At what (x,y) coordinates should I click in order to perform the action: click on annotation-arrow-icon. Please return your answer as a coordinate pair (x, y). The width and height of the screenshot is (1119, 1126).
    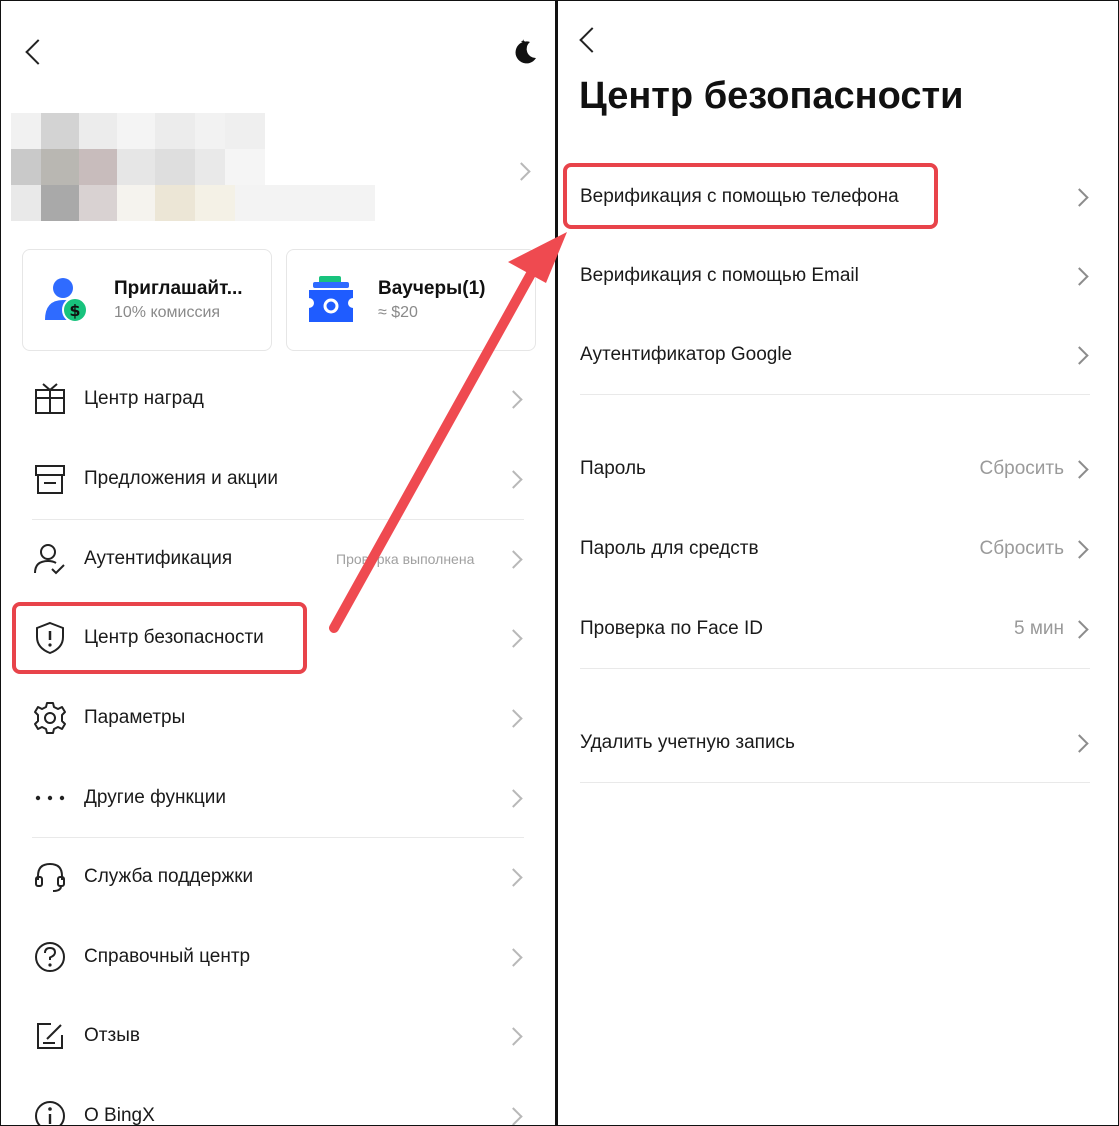
    Looking at the image, I should click on (448, 432).